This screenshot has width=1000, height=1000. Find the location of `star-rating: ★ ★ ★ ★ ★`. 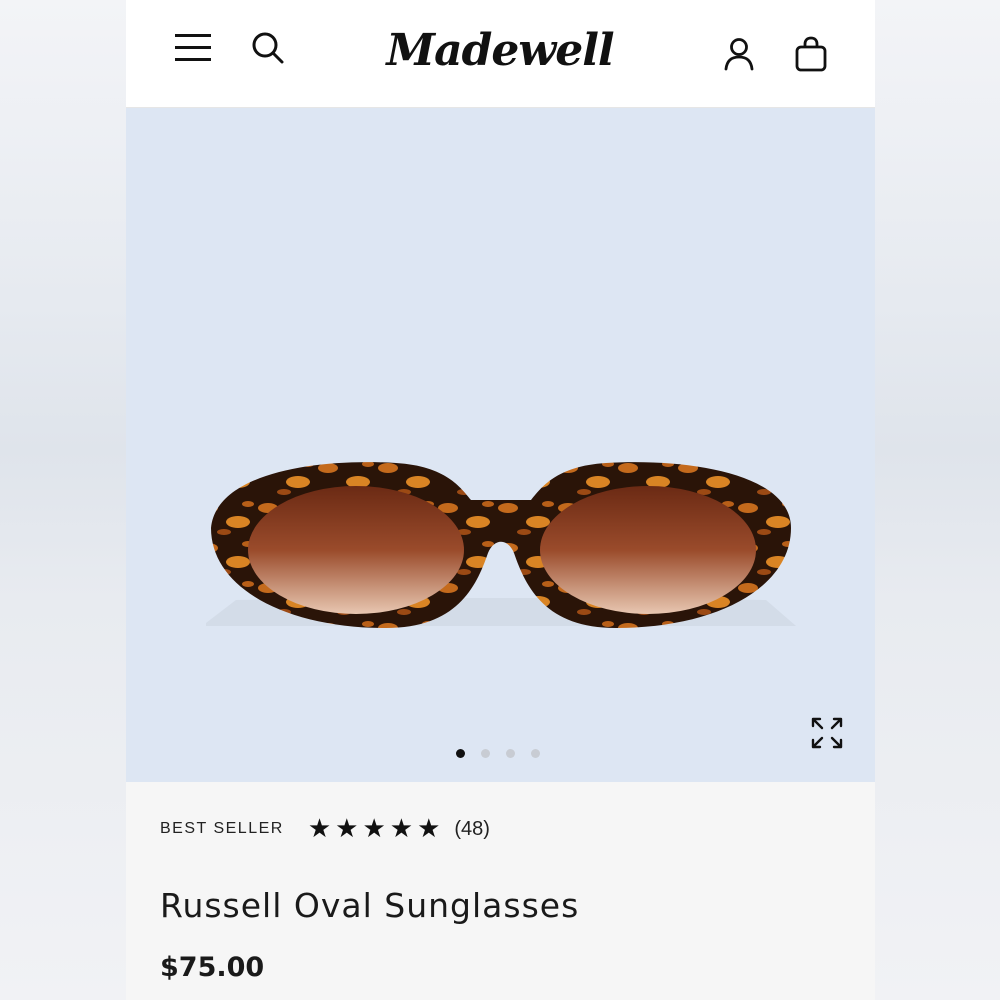

star-rating: ★ ★ ★ ★ ★ is located at coordinates (374, 829).